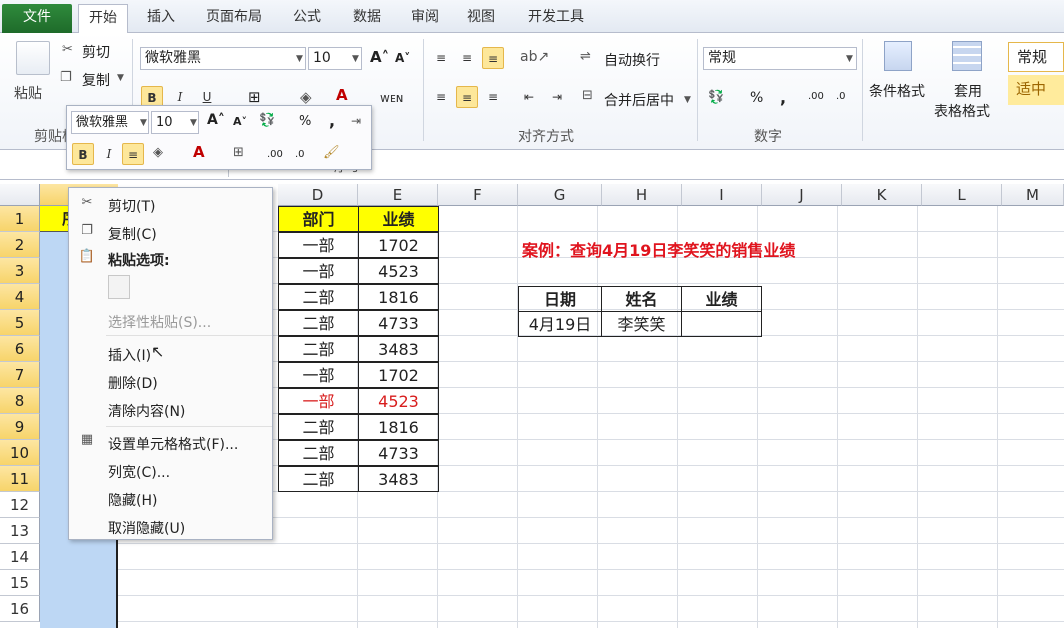 The width and height of the screenshot is (1064, 628). I want to click on paste-icon, so click(33, 58).